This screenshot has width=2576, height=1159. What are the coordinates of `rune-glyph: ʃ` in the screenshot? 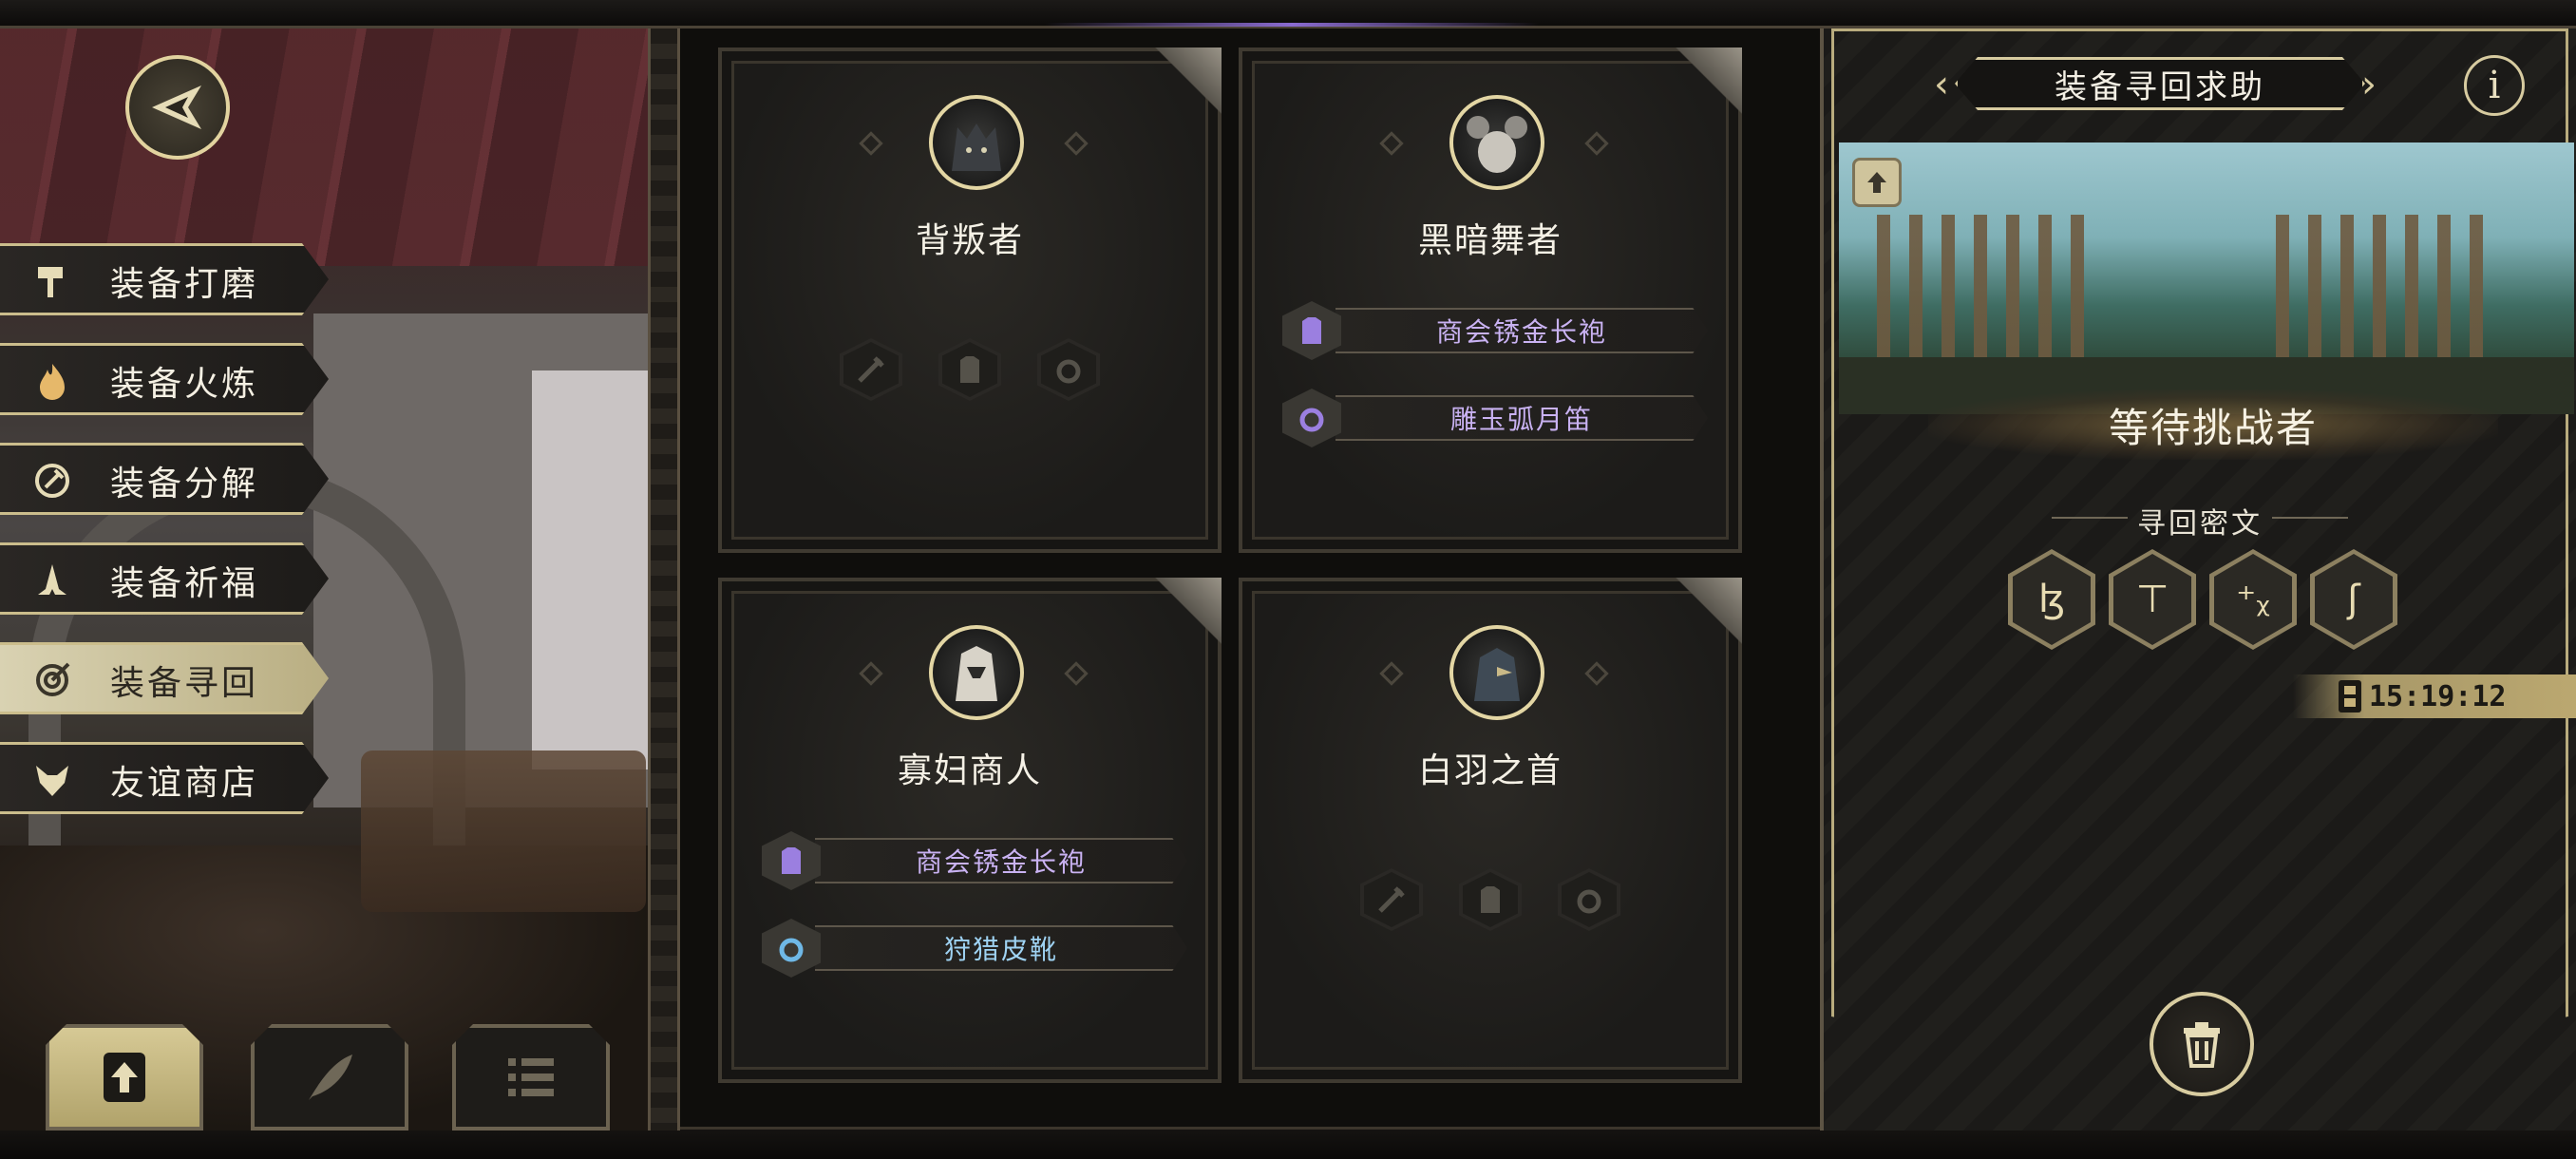 It's located at (2353, 599).